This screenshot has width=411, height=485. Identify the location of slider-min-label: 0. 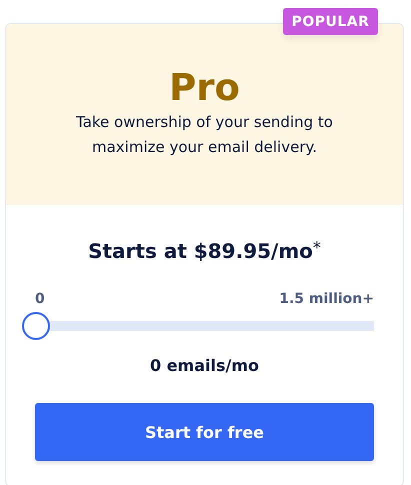
(40, 299).